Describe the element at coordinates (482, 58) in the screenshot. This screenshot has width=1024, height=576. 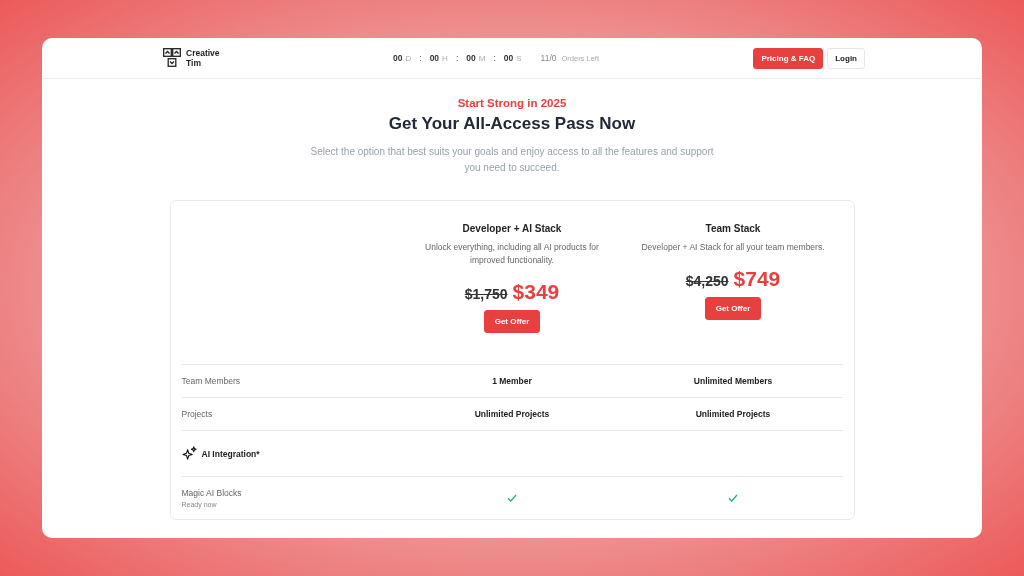
I see `timer-unit: M` at that location.